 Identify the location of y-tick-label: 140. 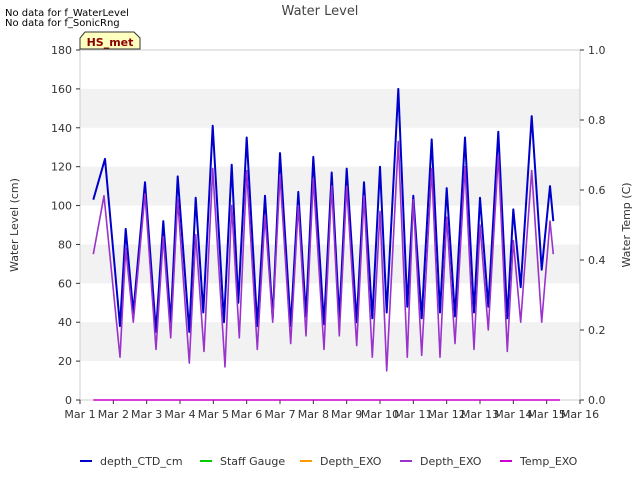
(61, 128).